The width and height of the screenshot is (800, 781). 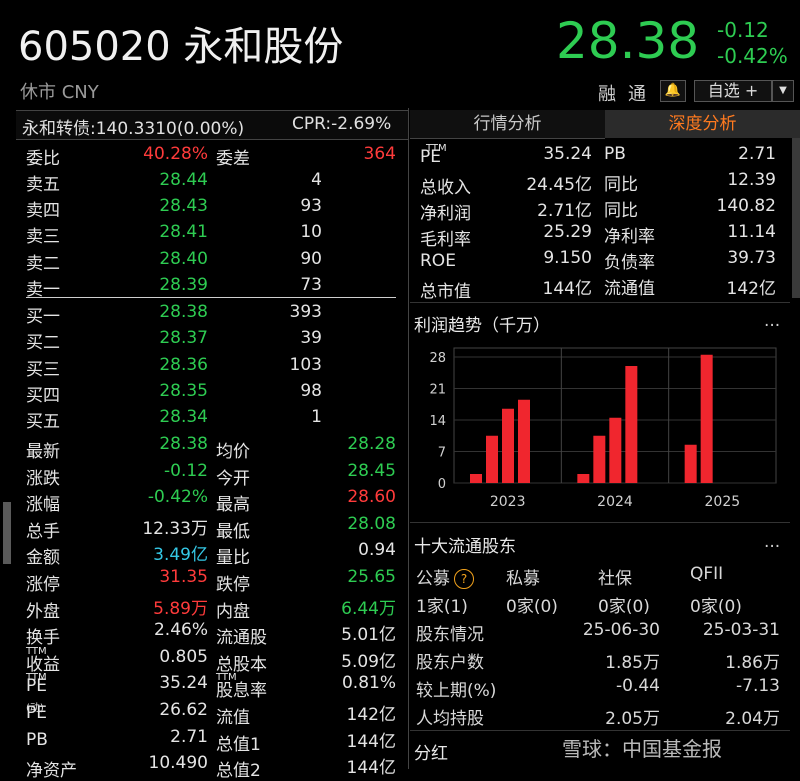 What do you see at coordinates (733, 91) in the screenshot?
I see `add-watchlist-button: 自选 +` at bounding box center [733, 91].